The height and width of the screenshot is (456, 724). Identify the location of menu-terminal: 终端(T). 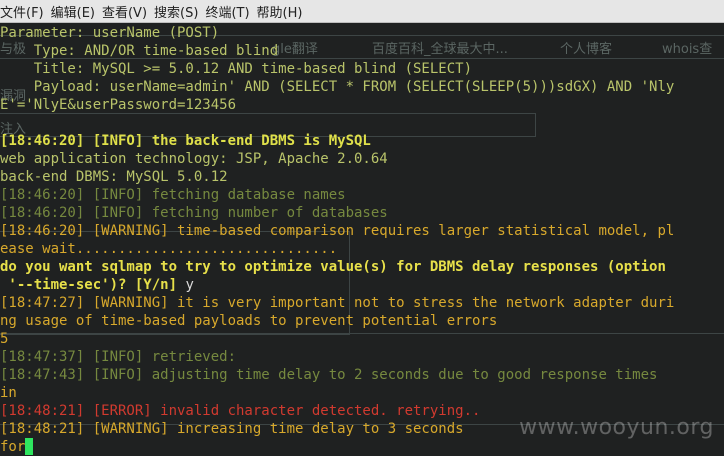
(231, 11).